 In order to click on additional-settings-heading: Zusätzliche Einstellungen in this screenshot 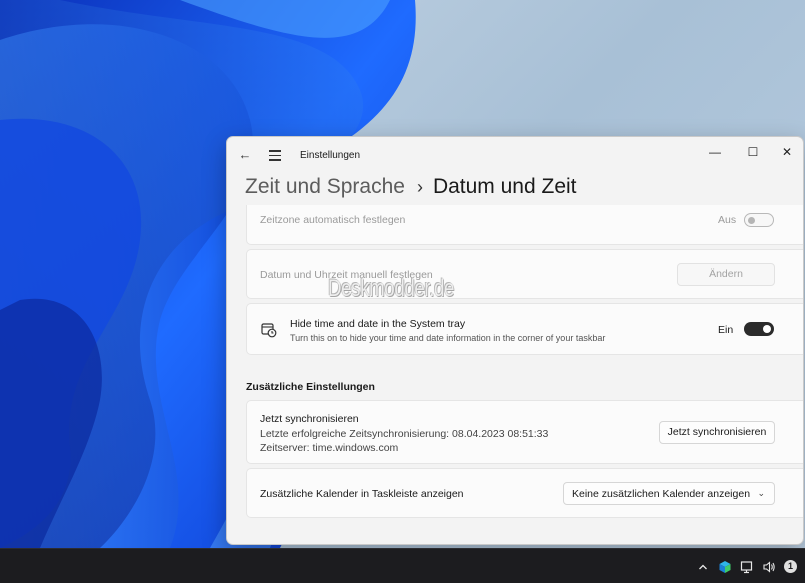, I will do `click(310, 387)`.